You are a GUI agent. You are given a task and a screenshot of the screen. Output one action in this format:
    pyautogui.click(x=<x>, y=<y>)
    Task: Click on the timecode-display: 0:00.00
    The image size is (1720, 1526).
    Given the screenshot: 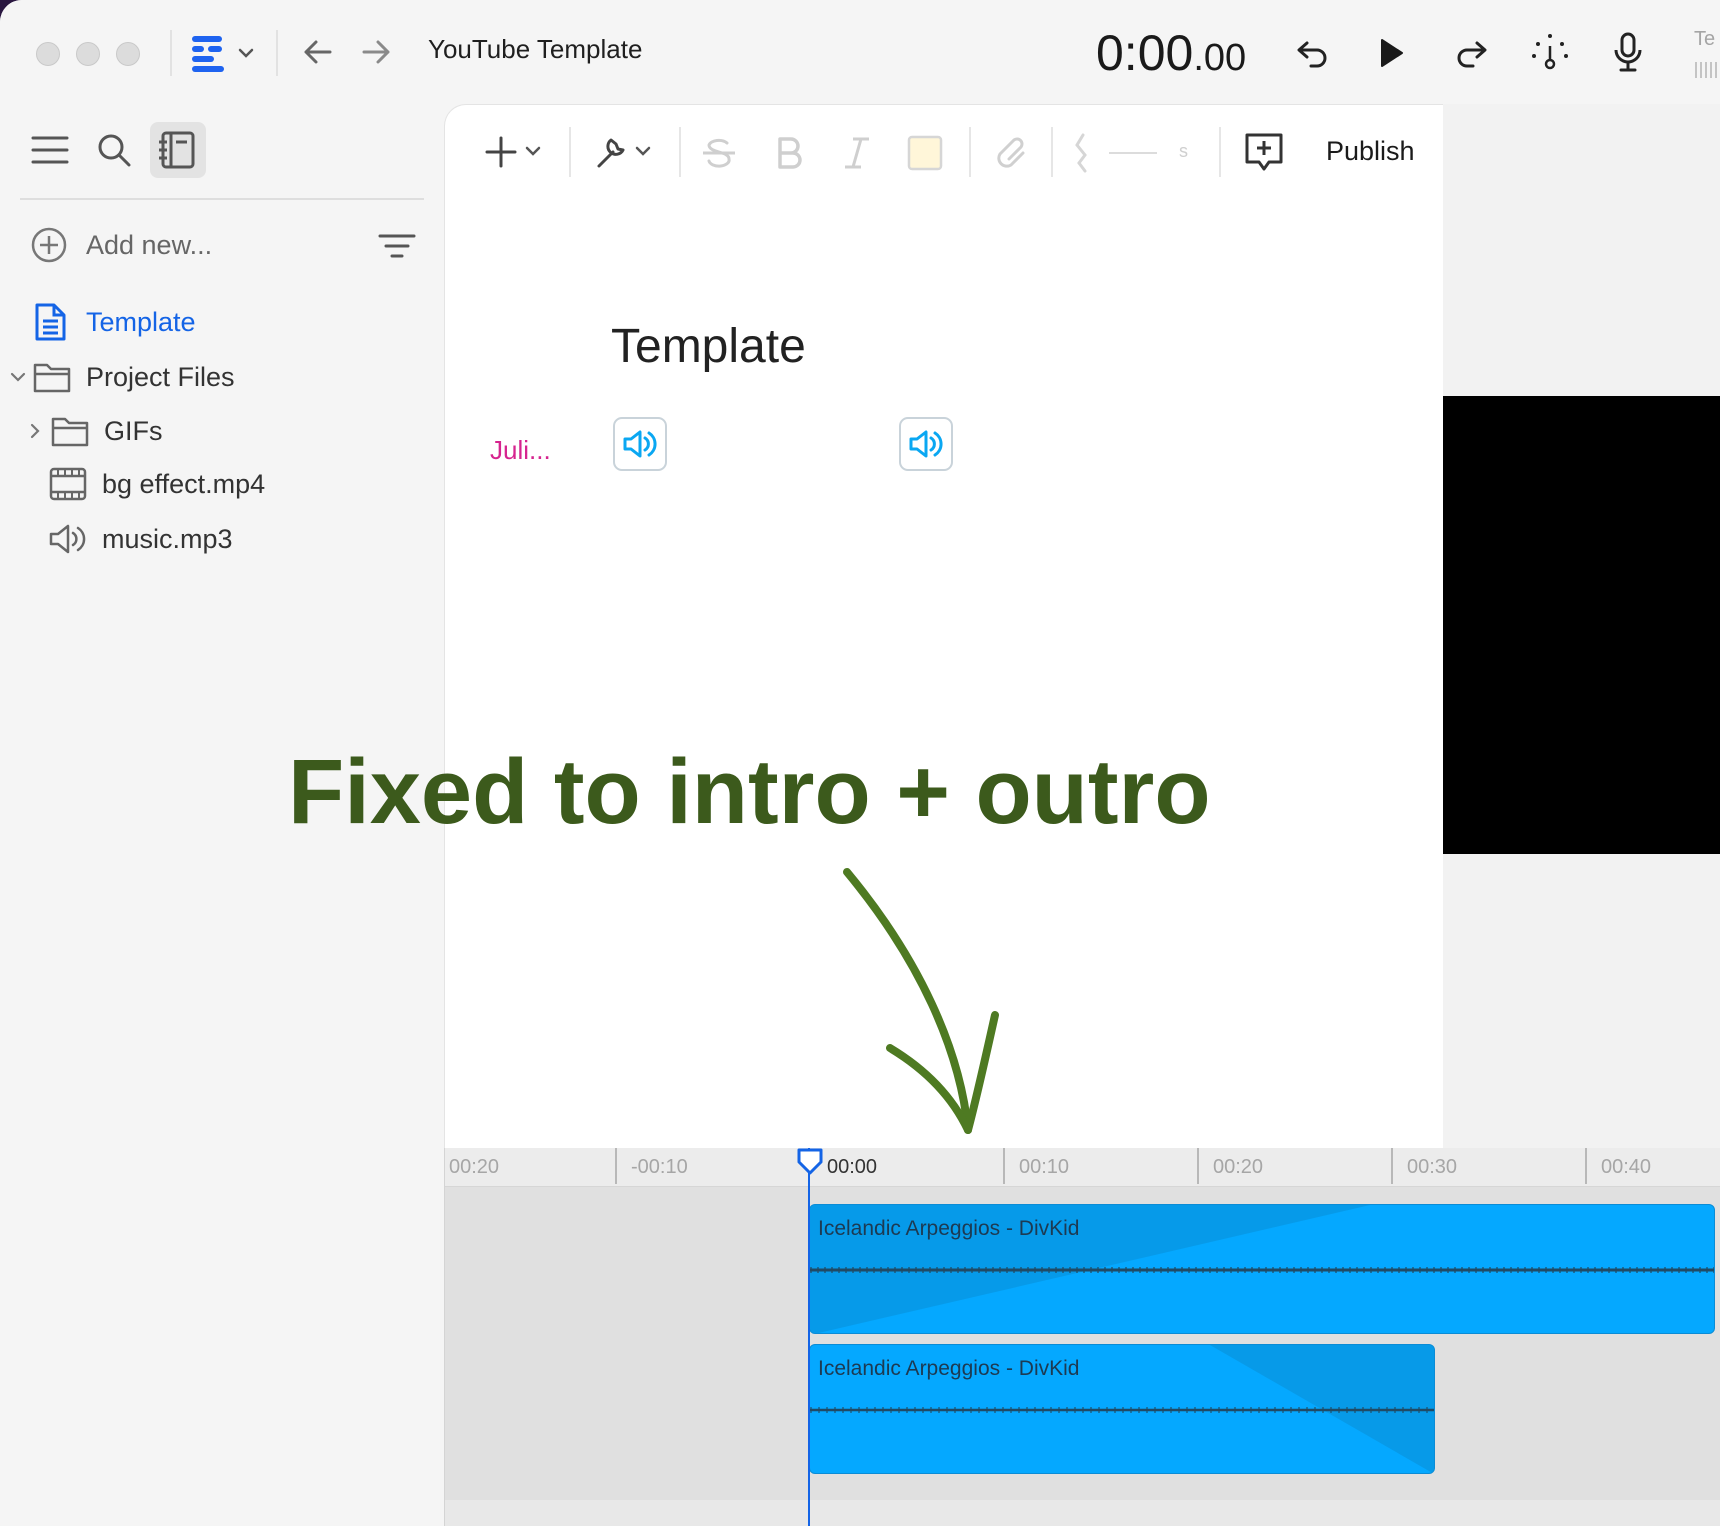 What is the action you would take?
    pyautogui.click(x=1171, y=53)
    